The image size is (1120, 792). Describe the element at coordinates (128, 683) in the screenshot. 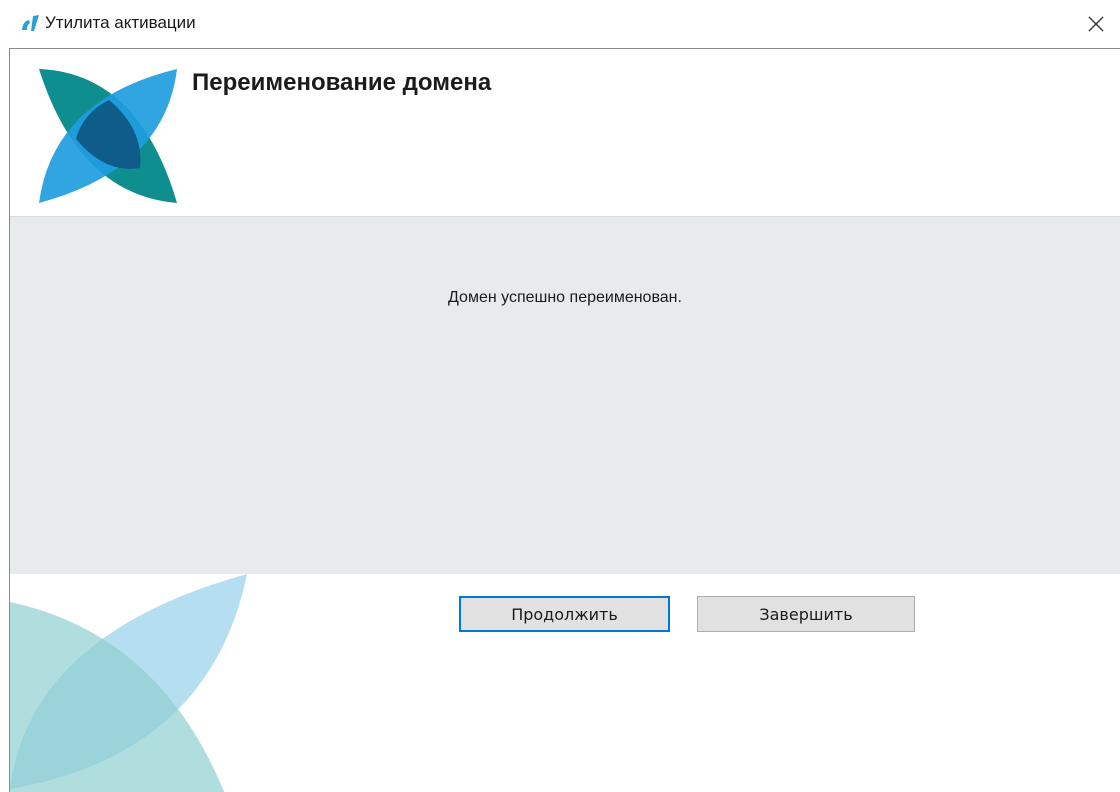

I see `decorative-petals` at that location.